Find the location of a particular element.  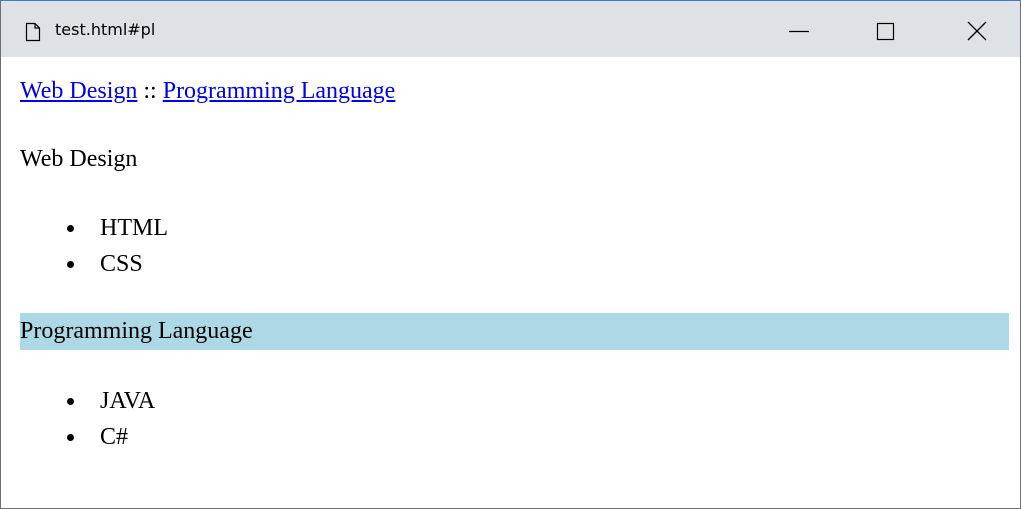

list-item-label: HTML is located at coordinates (134, 228).